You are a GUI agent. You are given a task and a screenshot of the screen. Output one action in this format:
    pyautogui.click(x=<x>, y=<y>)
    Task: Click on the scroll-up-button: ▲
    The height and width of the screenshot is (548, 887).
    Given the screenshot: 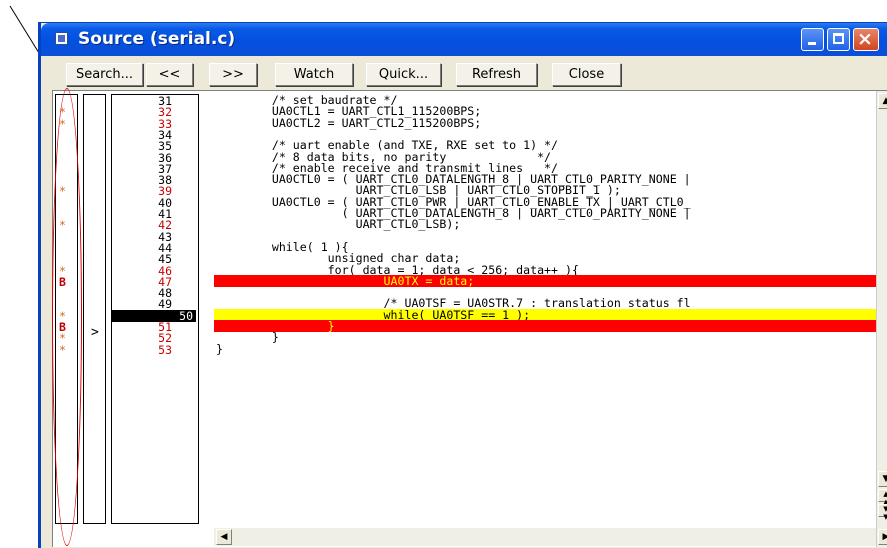 What is the action you would take?
    pyautogui.click(x=882, y=101)
    